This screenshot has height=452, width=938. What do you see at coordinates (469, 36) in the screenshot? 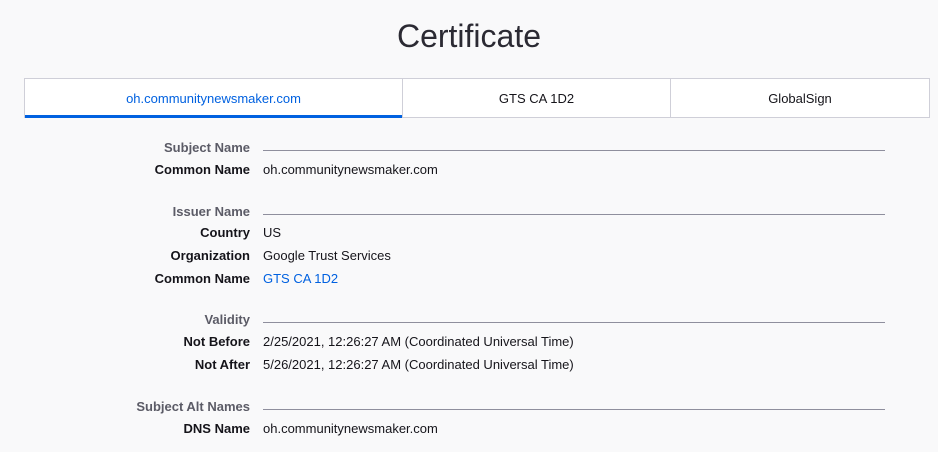
I see `page-title: Certificate` at bounding box center [469, 36].